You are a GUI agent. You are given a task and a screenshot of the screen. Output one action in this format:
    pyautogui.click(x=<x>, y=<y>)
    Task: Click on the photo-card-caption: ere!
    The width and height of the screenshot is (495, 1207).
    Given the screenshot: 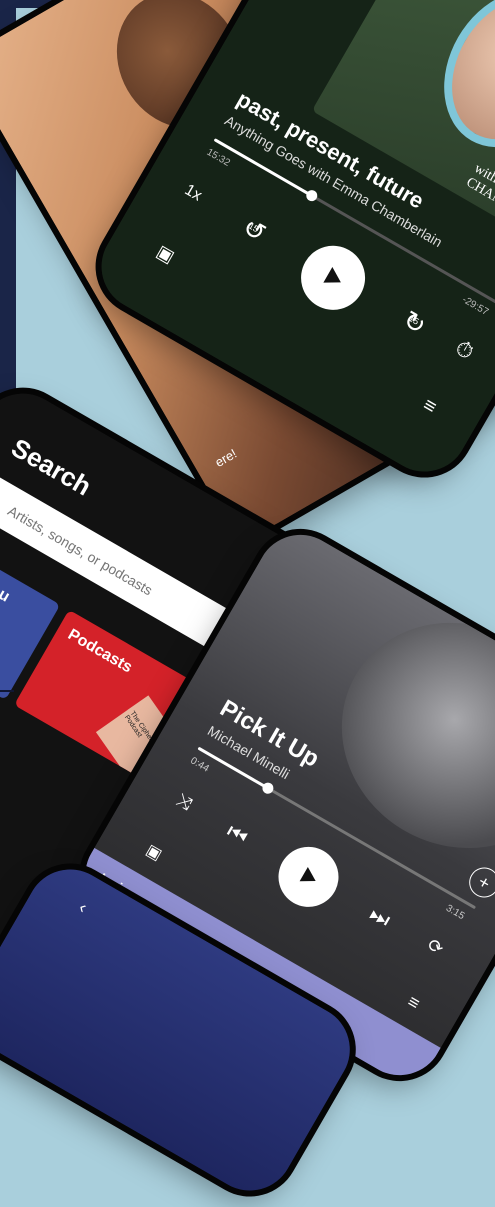 What is the action you would take?
    pyautogui.click(x=226, y=458)
    